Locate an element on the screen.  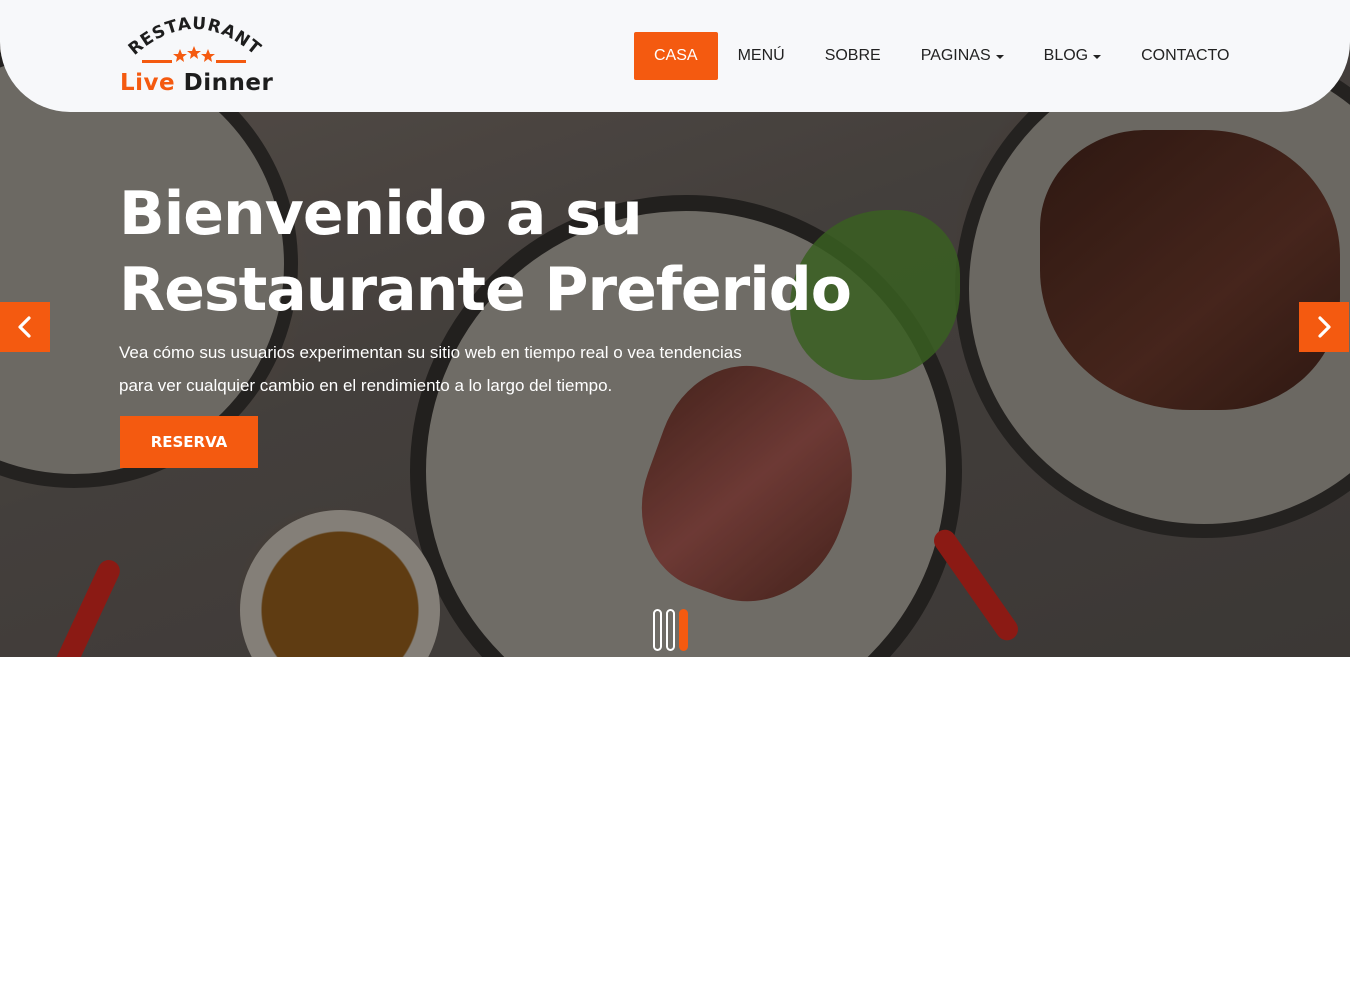
nav-item-label: BLOG is located at coordinates (1066, 55).